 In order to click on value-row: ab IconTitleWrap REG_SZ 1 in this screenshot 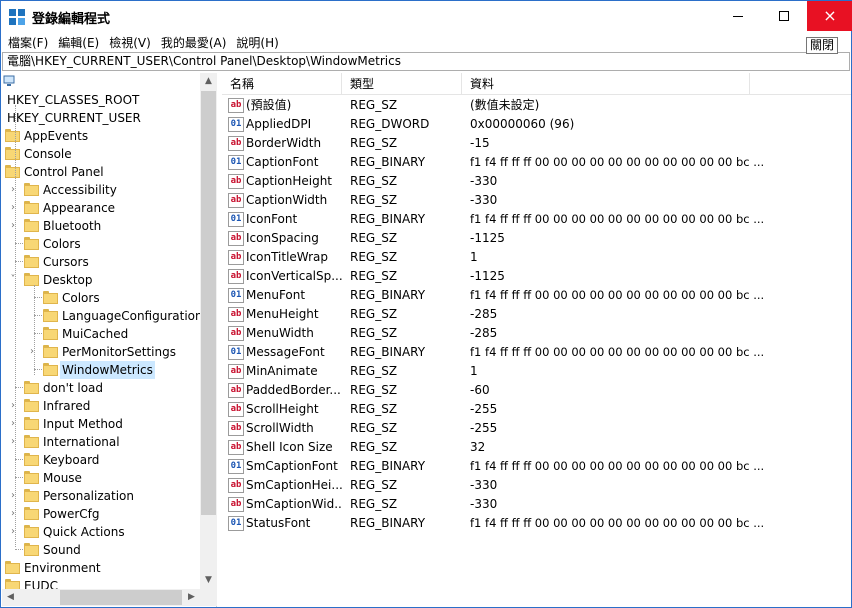, I will do `click(536, 257)`.